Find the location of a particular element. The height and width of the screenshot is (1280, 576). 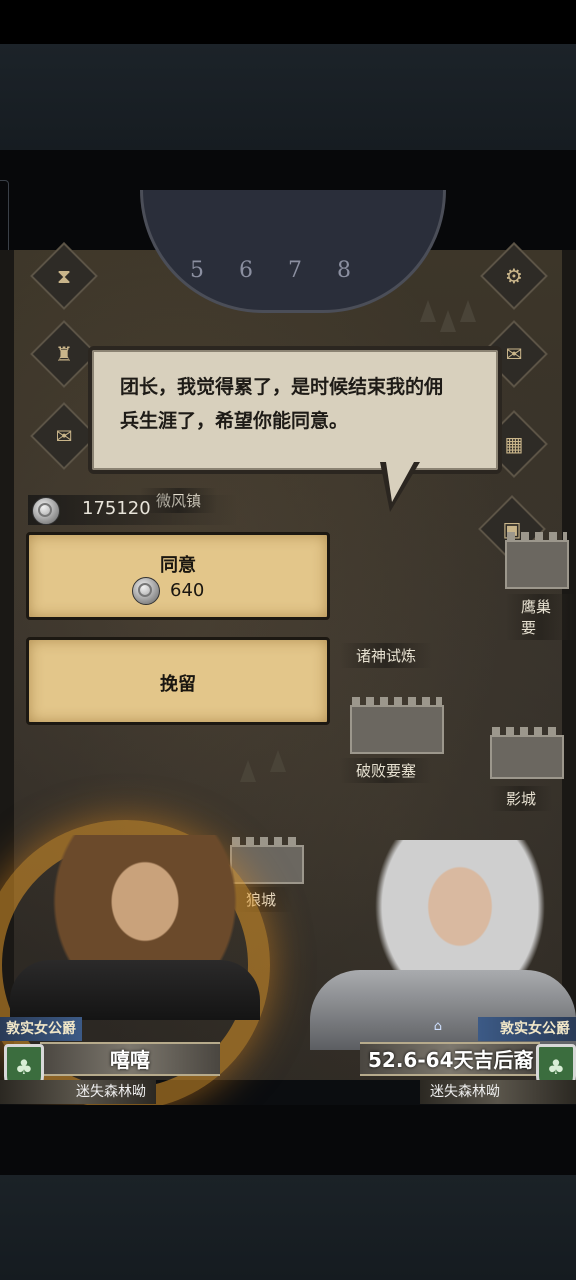

agree-label: 同意 is located at coordinates (178, 565).